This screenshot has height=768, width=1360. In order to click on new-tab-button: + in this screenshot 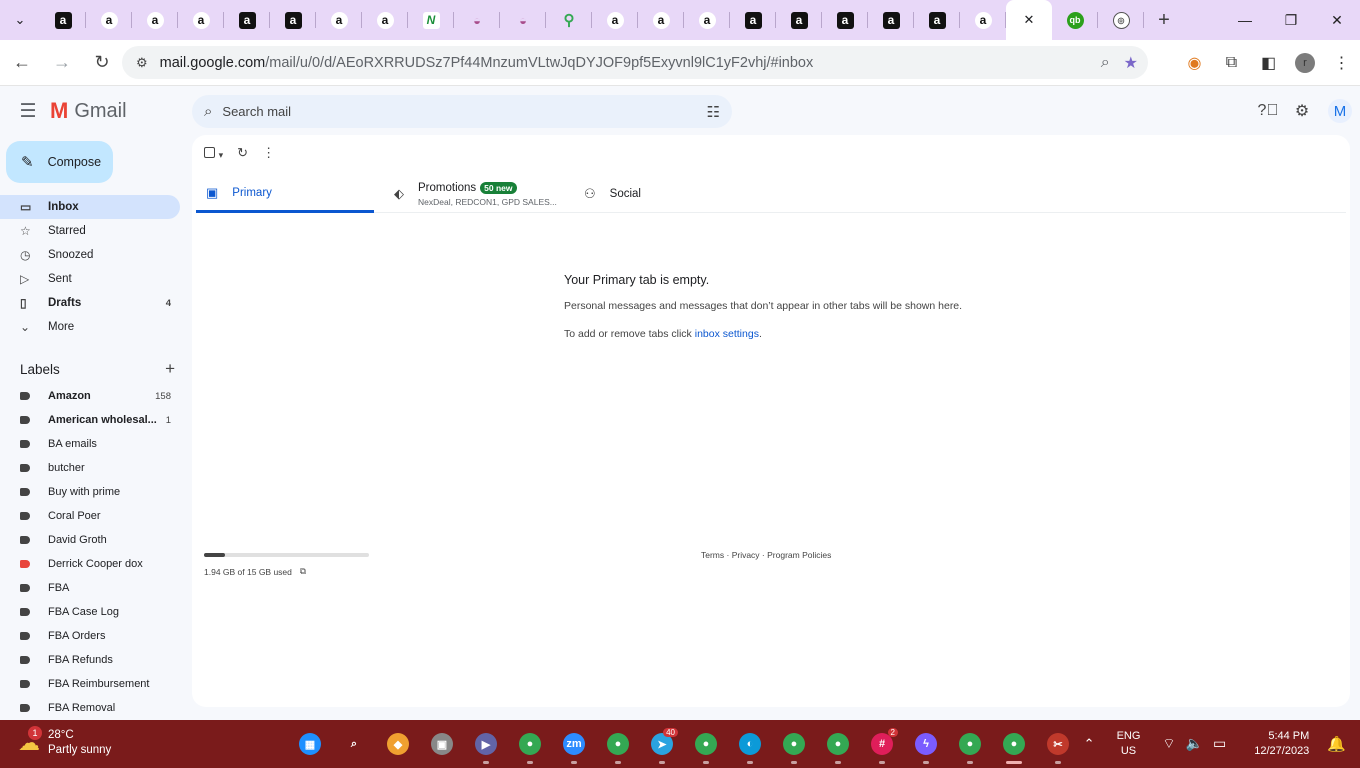, I will do `click(1164, 20)`.